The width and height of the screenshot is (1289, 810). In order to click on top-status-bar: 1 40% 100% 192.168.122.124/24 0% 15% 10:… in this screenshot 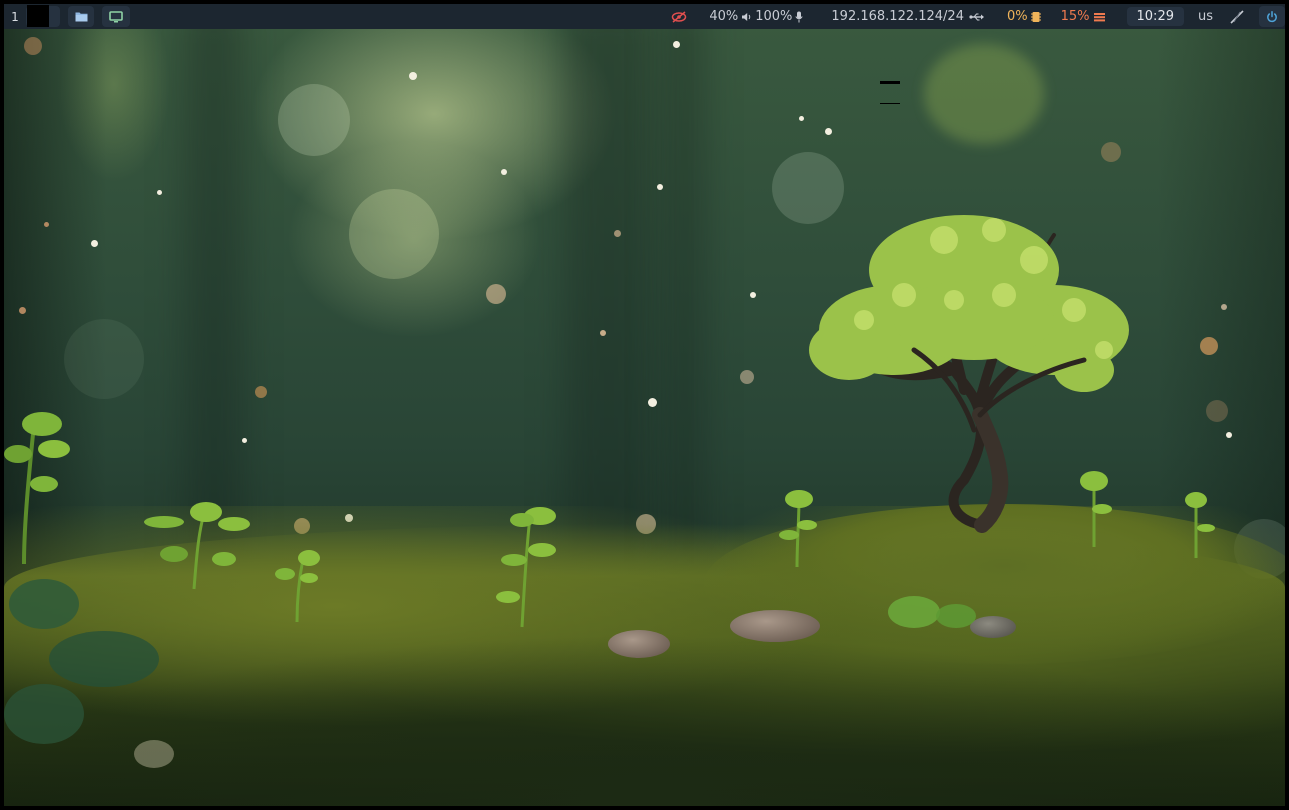, I will do `click(644, 16)`.